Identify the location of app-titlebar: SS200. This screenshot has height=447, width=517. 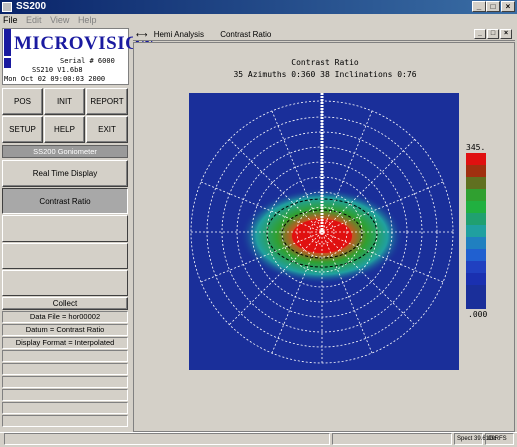
(258, 7).